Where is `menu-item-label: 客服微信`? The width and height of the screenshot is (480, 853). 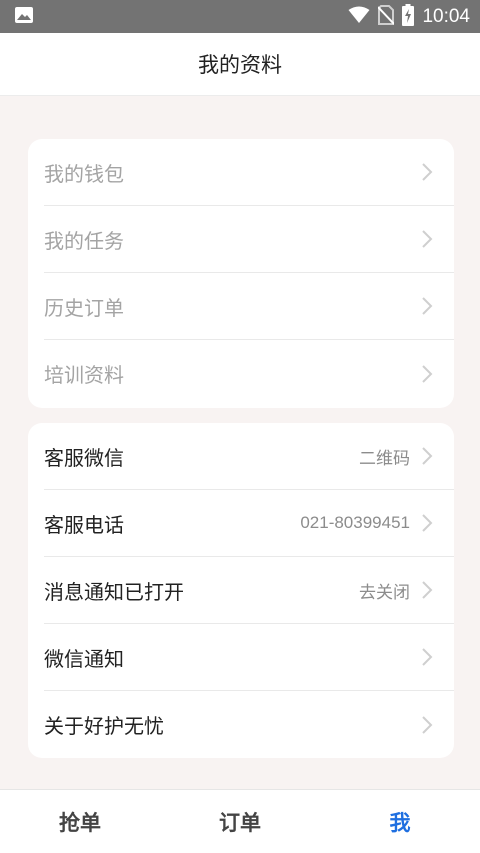
menu-item-label: 客服微信 is located at coordinates (84, 457).